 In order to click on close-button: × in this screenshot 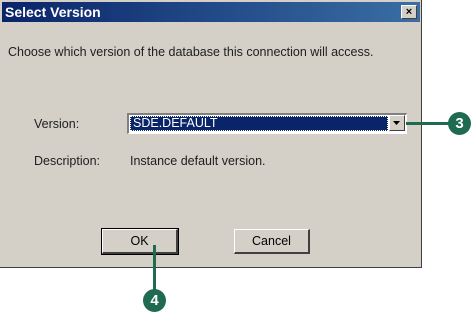, I will do `click(409, 12)`.